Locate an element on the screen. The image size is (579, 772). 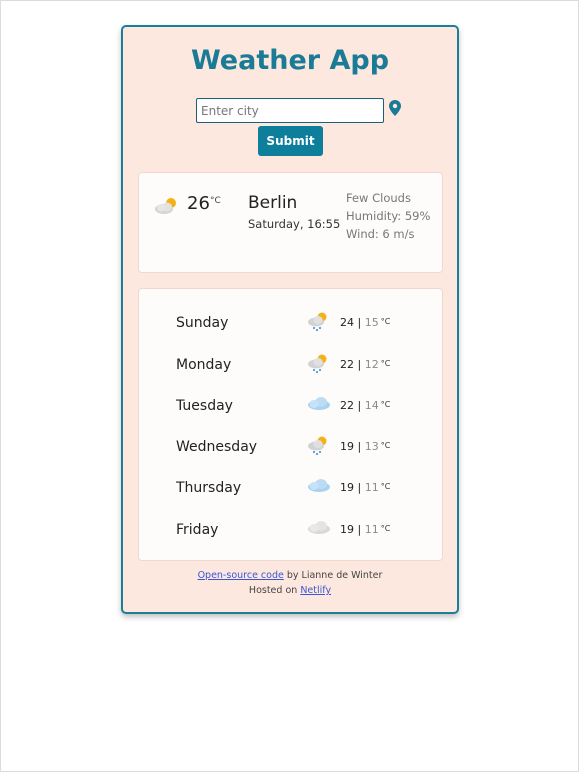
forecast-day: Thursday is located at coordinates (209, 488).